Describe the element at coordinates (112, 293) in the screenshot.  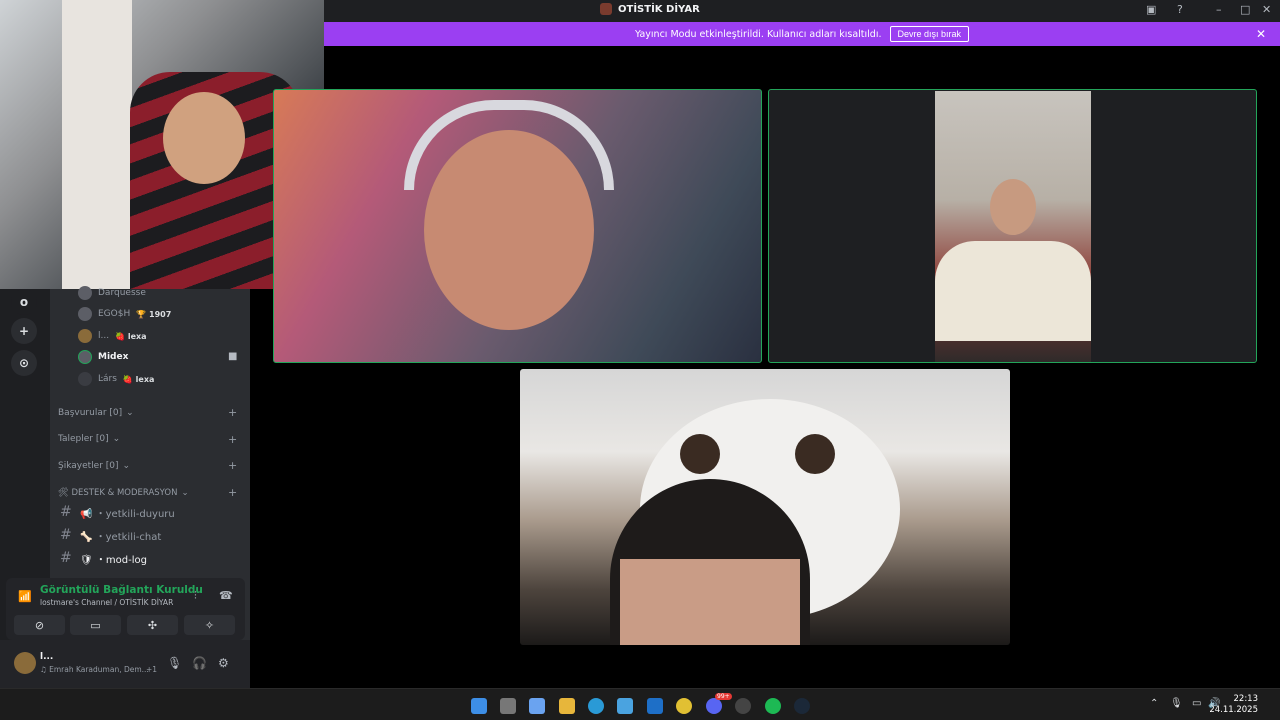
I see `voice-member: Darquesse` at that location.